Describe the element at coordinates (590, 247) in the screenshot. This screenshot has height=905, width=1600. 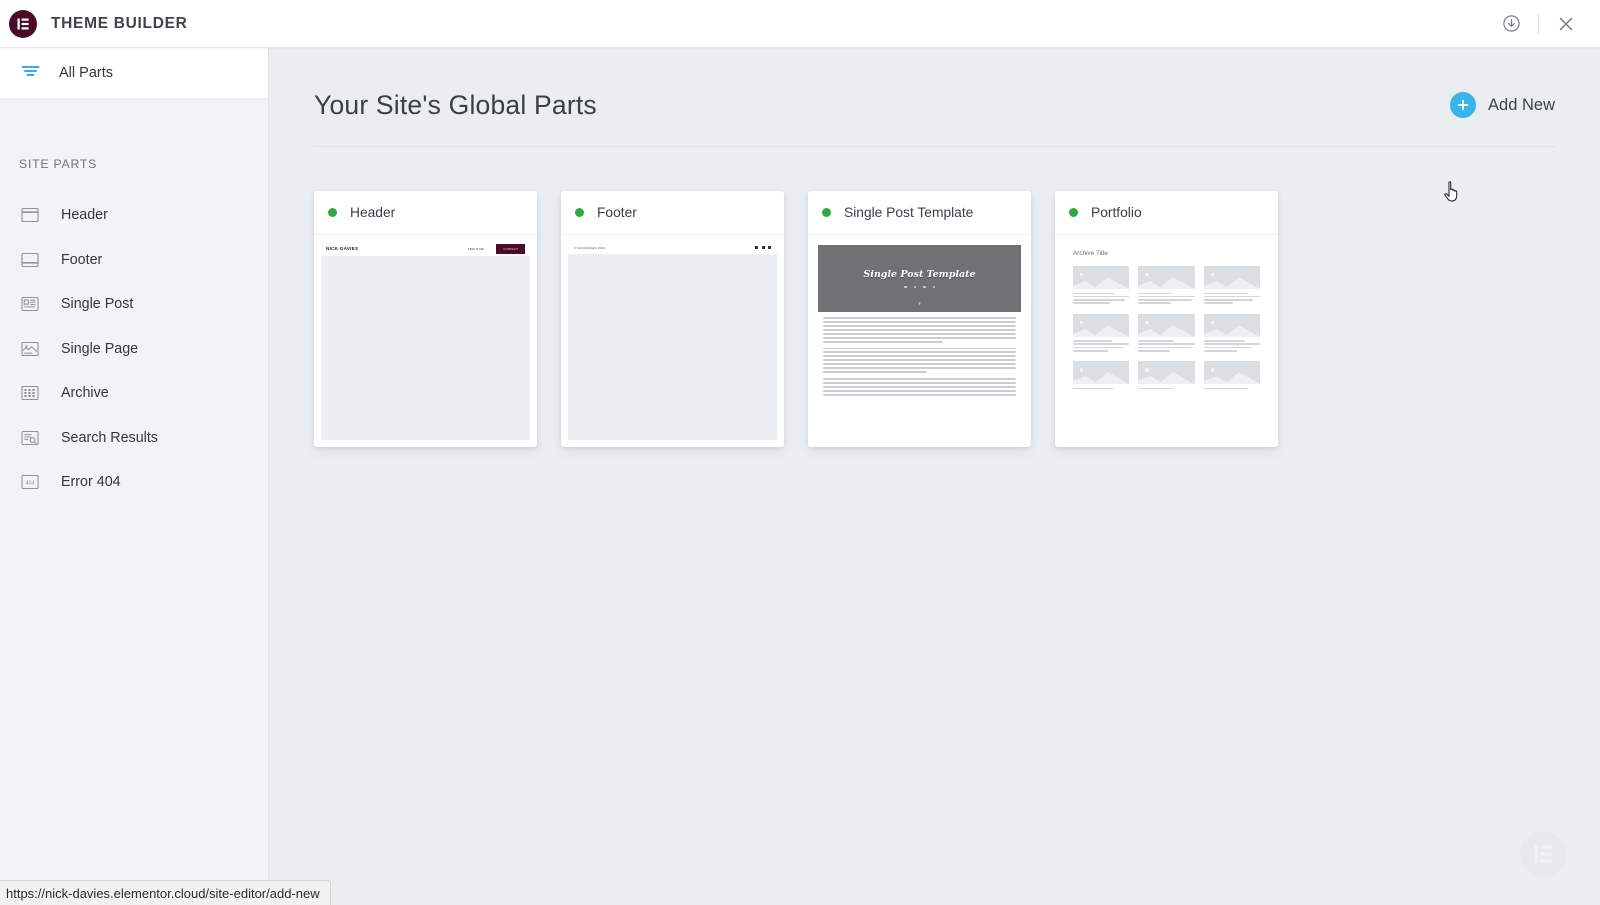
I see `preview-copyright: © NICKDAVIES 2020` at that location.